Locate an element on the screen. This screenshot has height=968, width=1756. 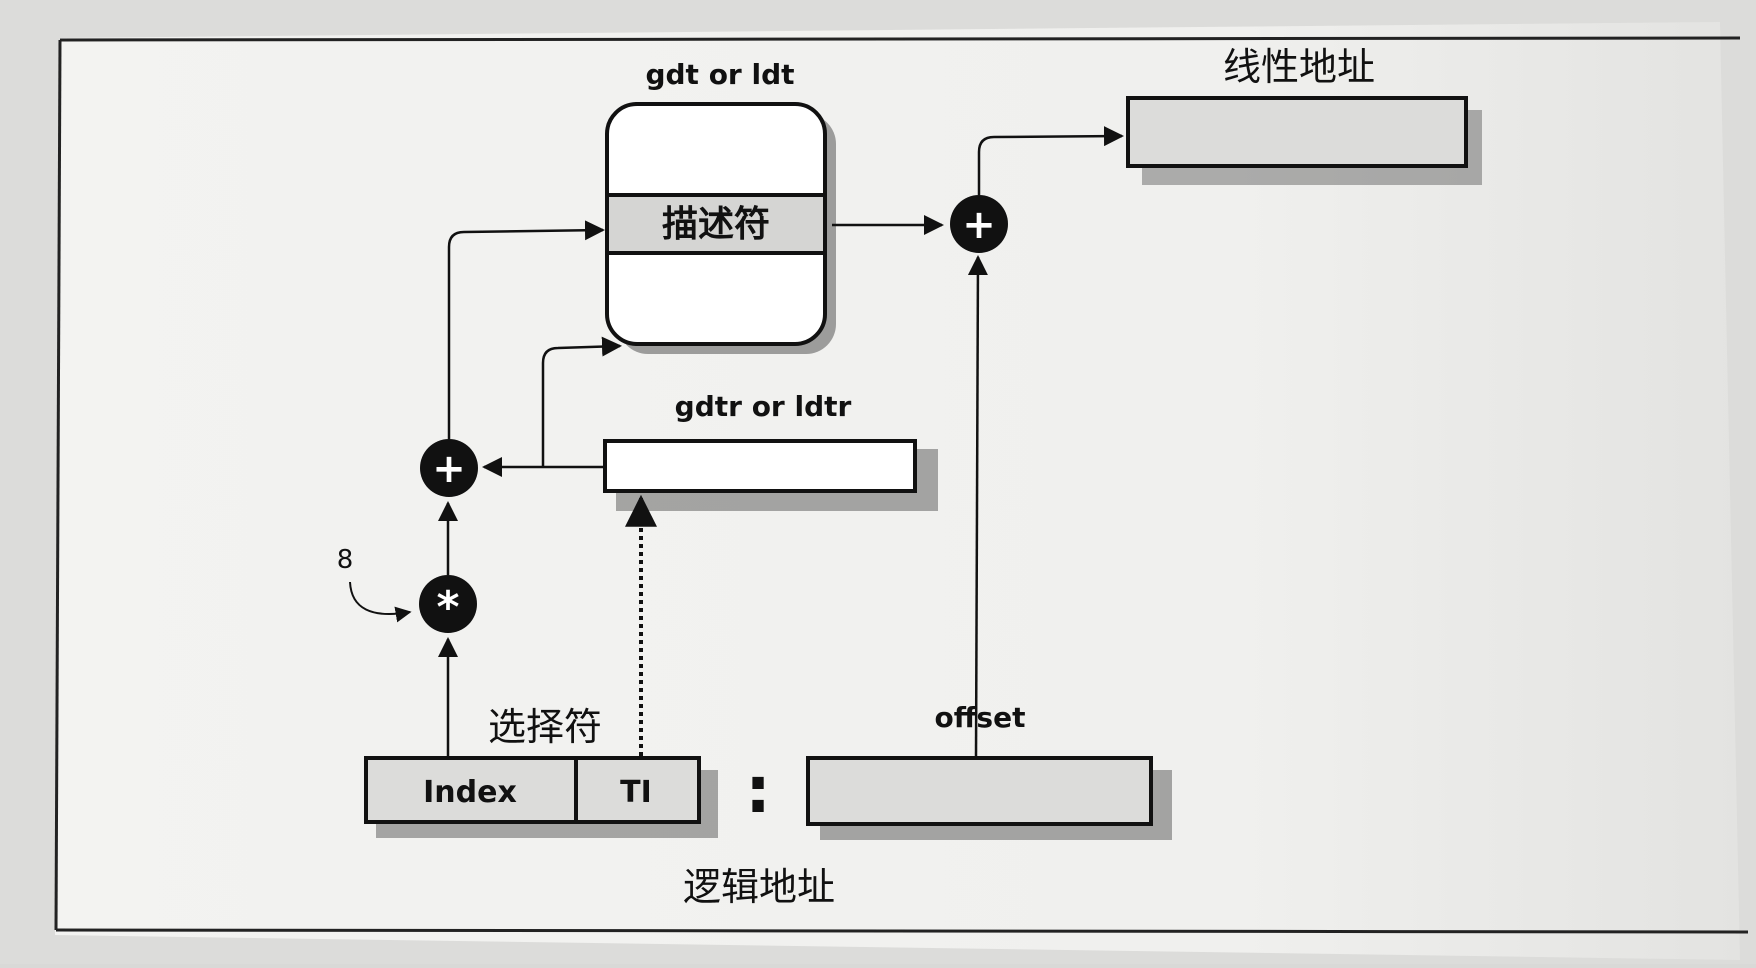
base-adder-symbol: + is located at coordinates (449, 469).